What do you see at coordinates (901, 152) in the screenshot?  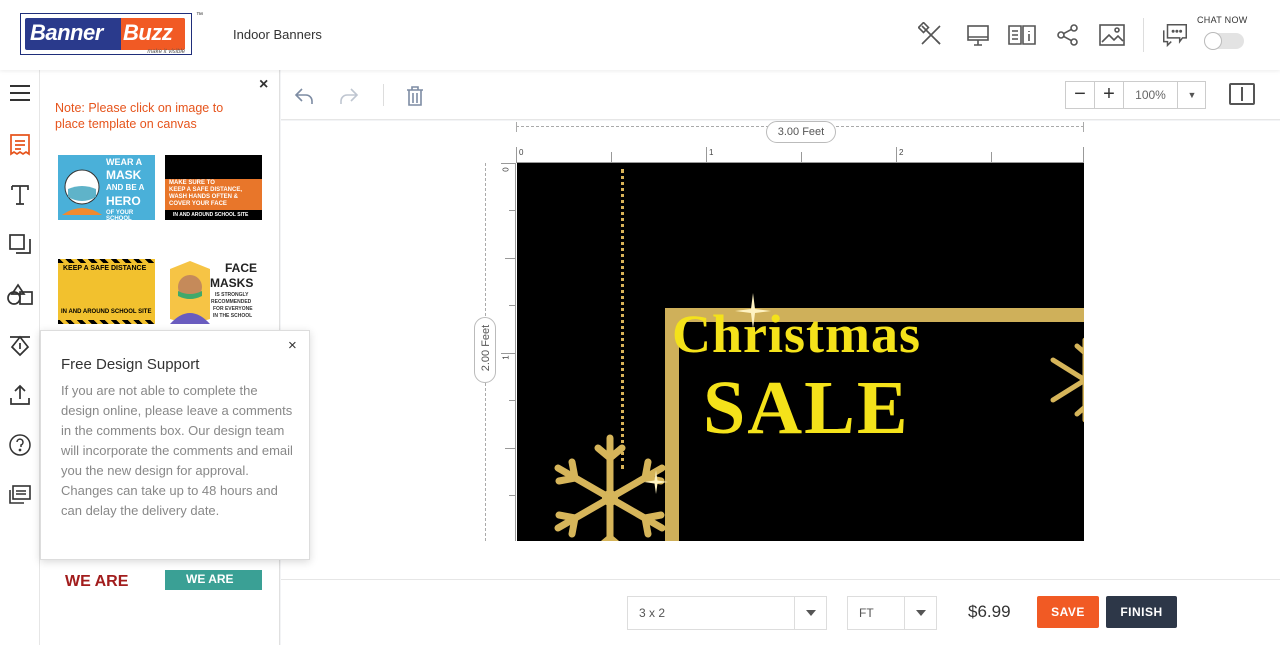 I see `ruler-label: 2` at bounding box center [901, 152].